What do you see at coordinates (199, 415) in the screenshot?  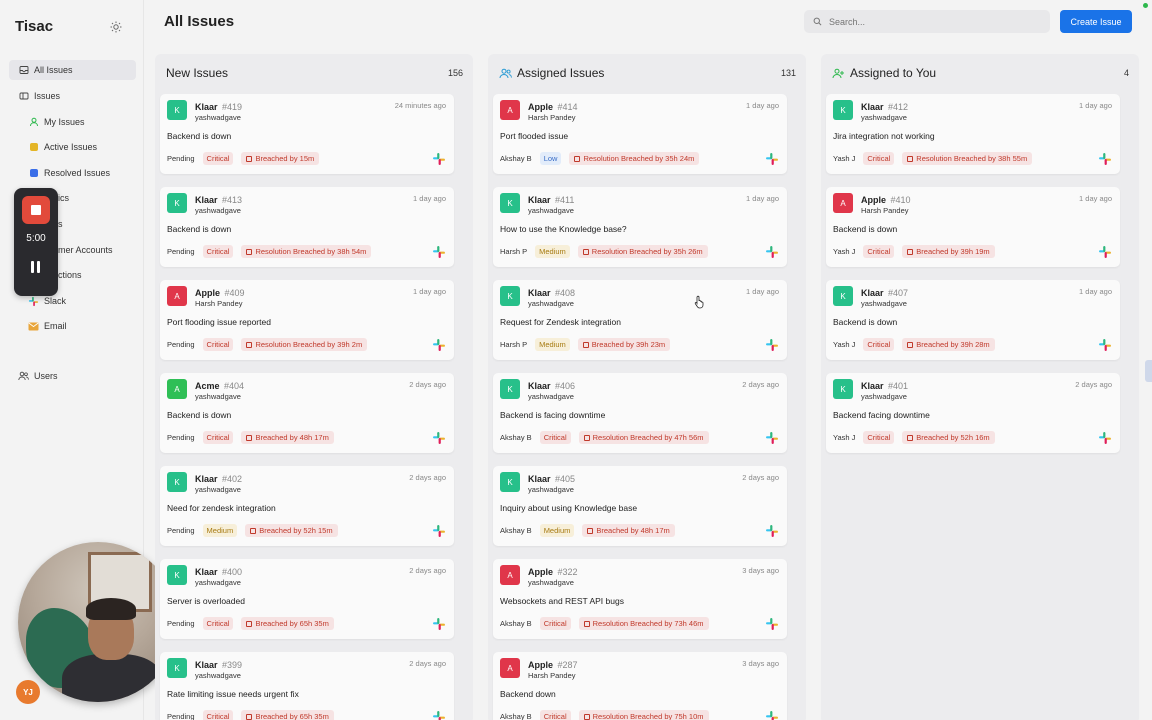 I see `issue-subject: Backend is down` at bounding box center [199, 415].